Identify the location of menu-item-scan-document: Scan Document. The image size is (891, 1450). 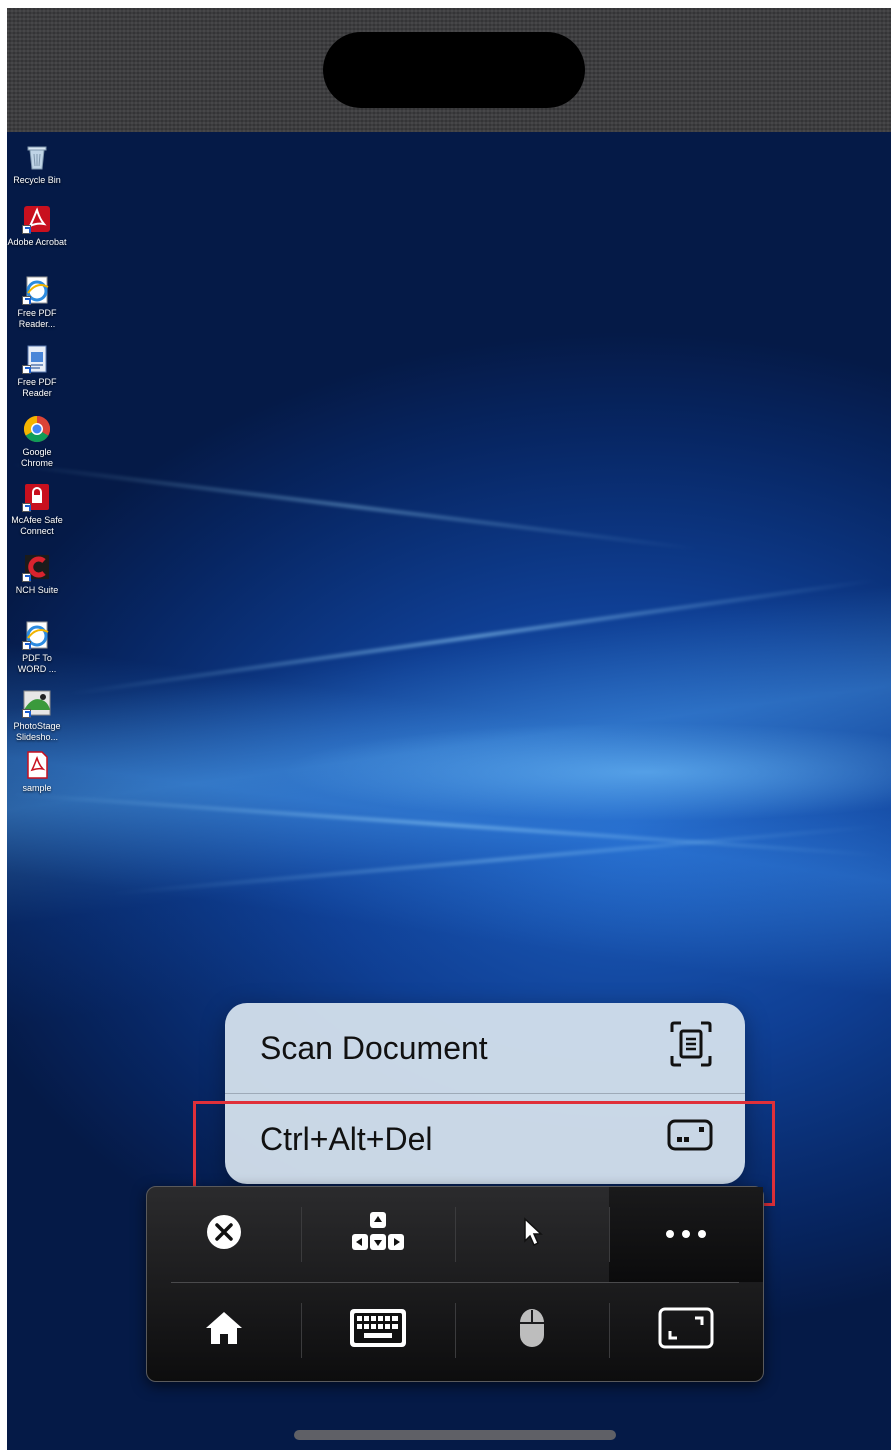
(485, 1048).